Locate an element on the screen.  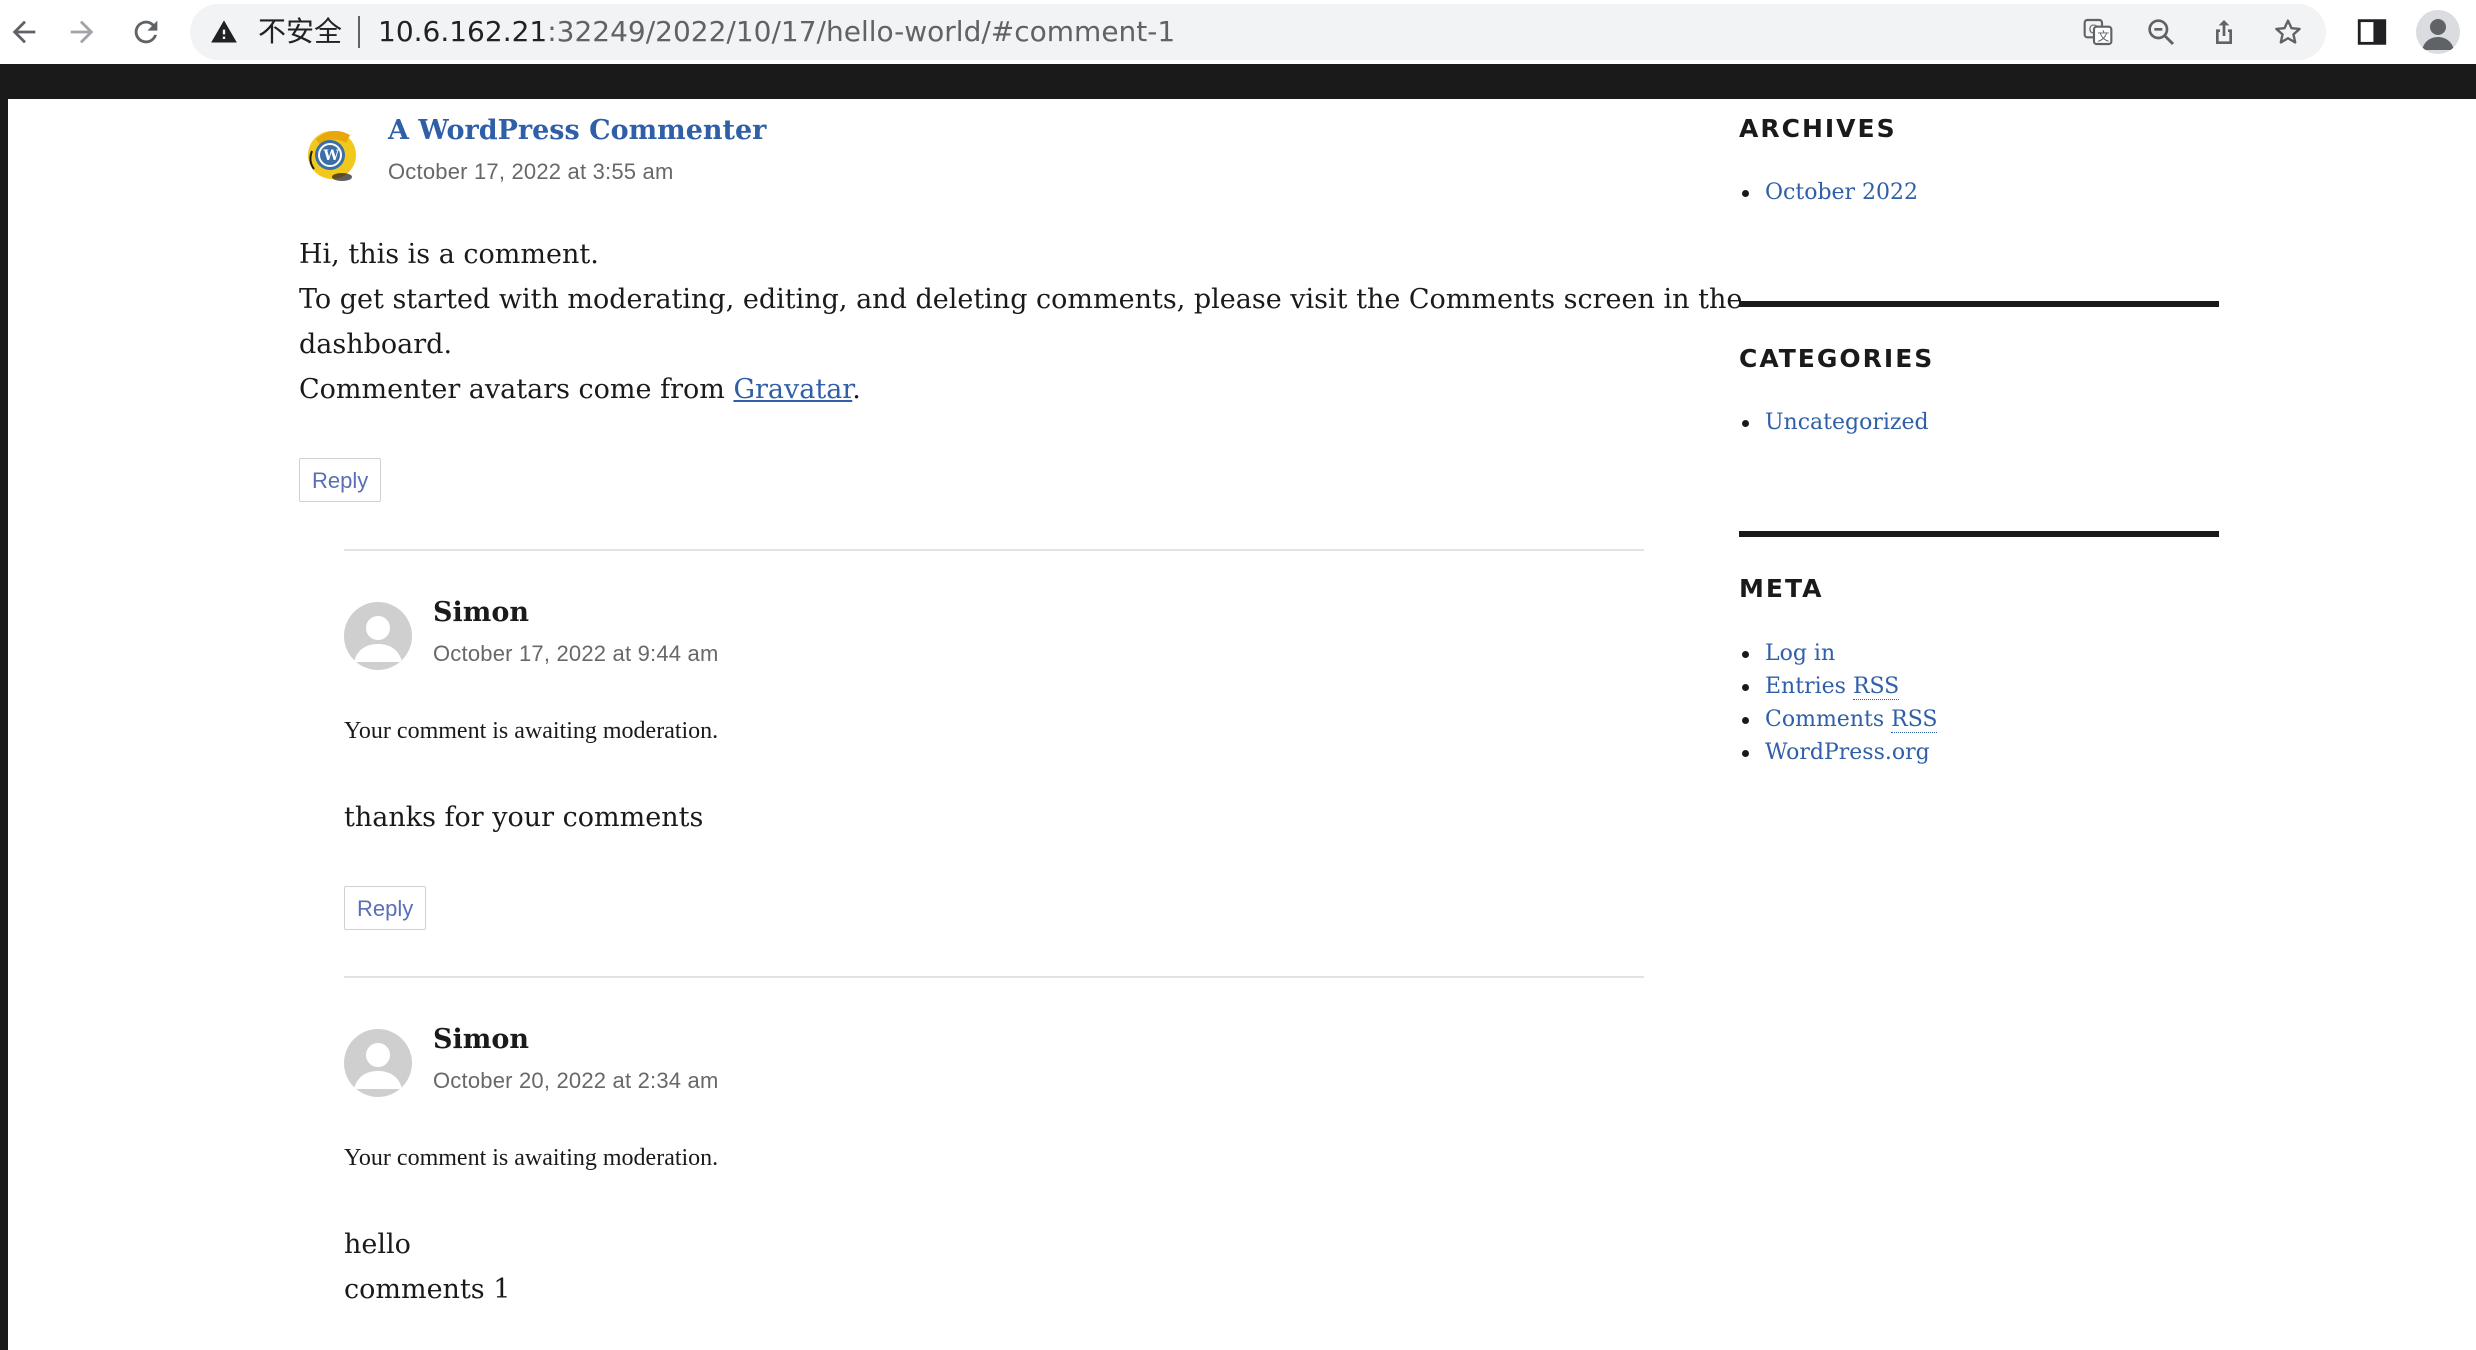
meta-link-text: WordPress.org is located at coordinates (1847, 752).